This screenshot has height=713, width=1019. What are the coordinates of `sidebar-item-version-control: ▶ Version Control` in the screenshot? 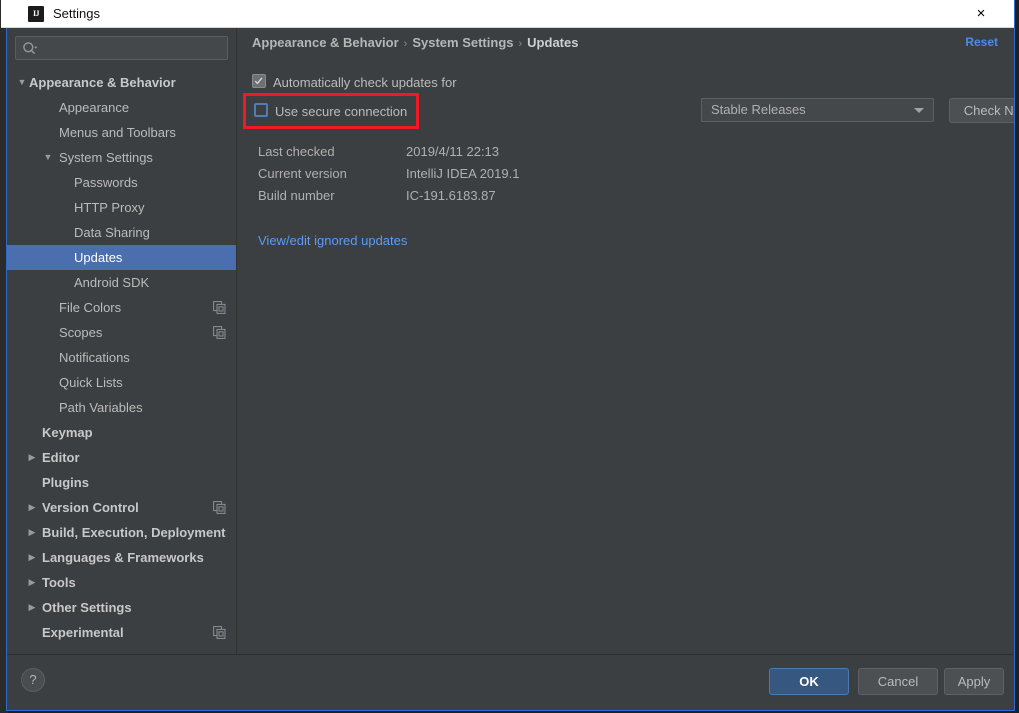 It's located at (121, 507).